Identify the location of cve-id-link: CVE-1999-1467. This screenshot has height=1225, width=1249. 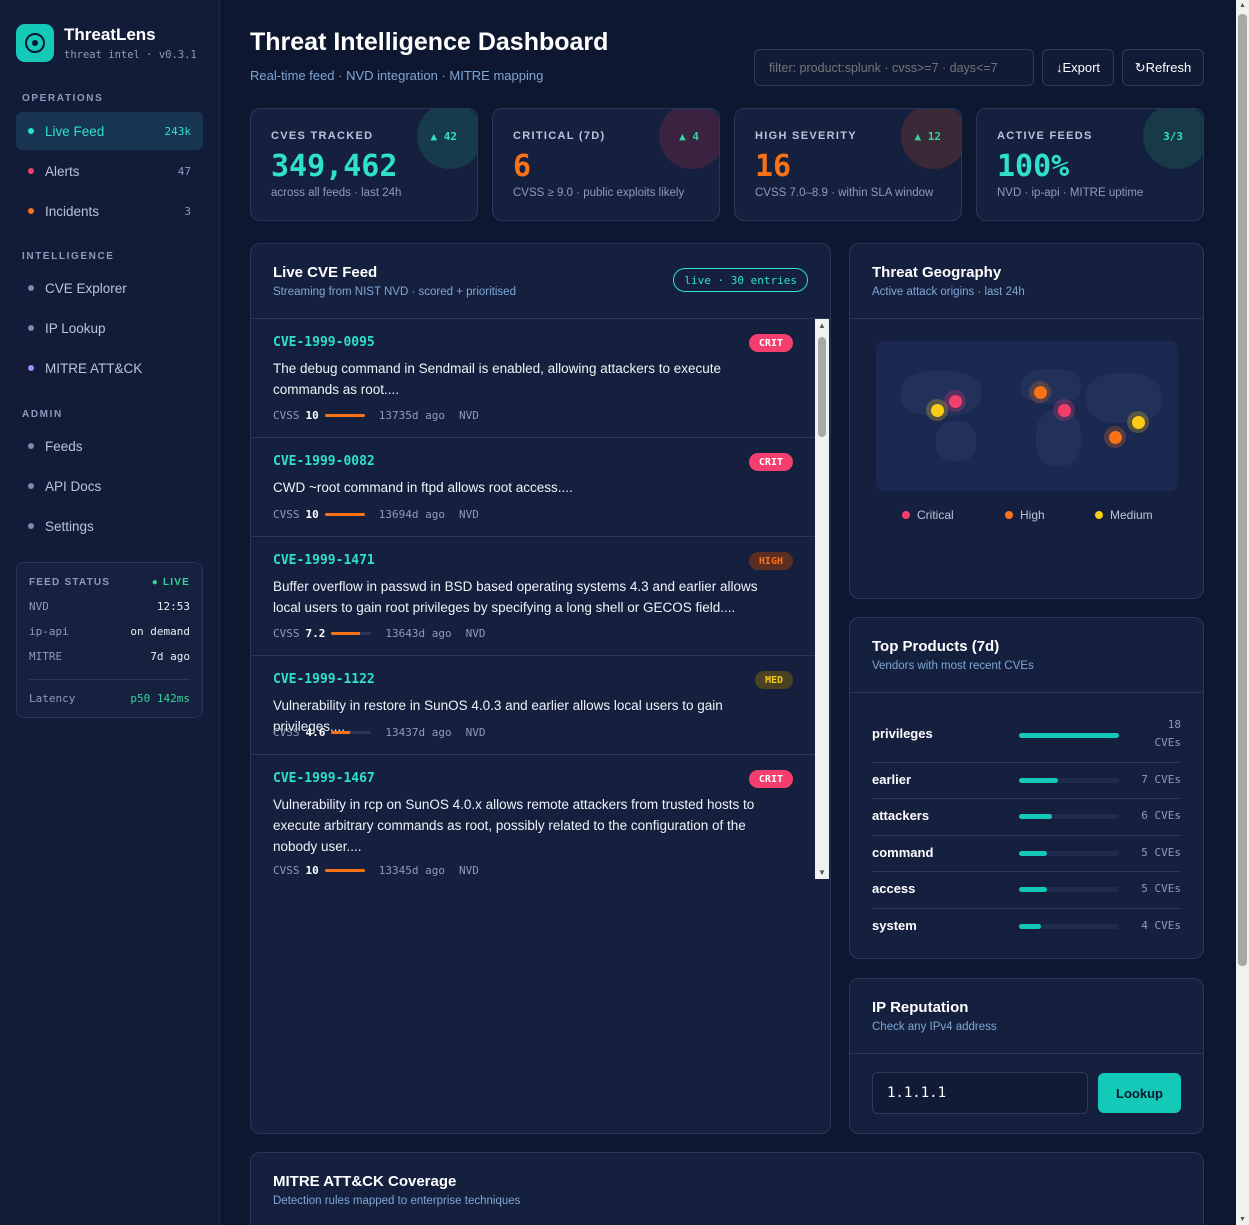
(324, 778).